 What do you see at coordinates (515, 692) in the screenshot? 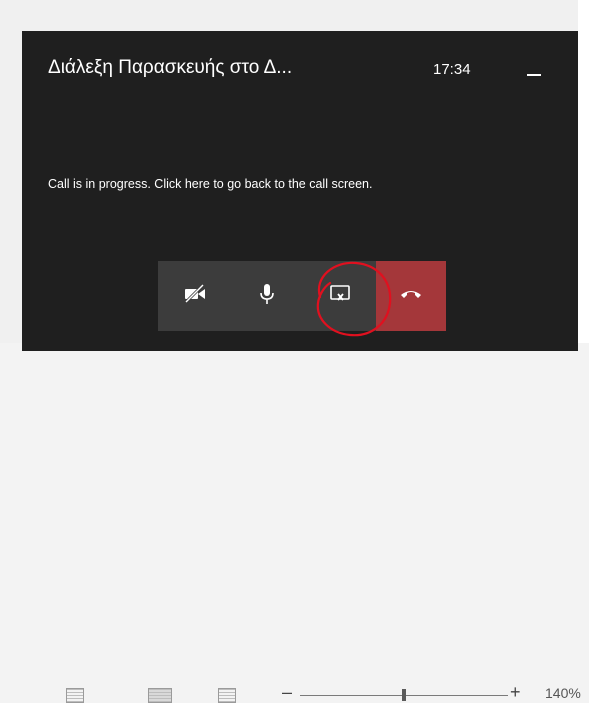
I see `zoom-in-button: +` at bounding box center [515, 692].